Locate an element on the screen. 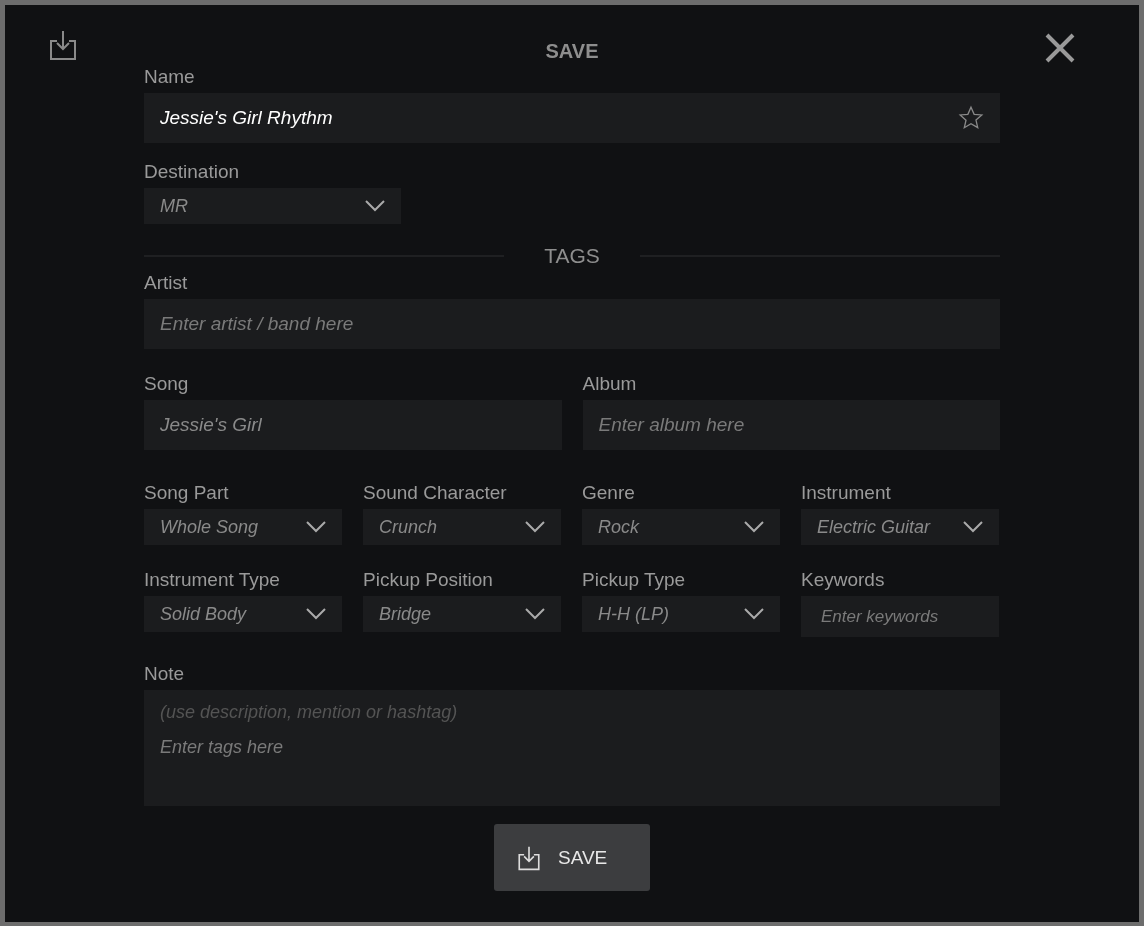 Image resolution: width=1144 pixels, height=926 pixels. hint-text: (use description, mention or hashtag) is located at coordinates (309, 712).